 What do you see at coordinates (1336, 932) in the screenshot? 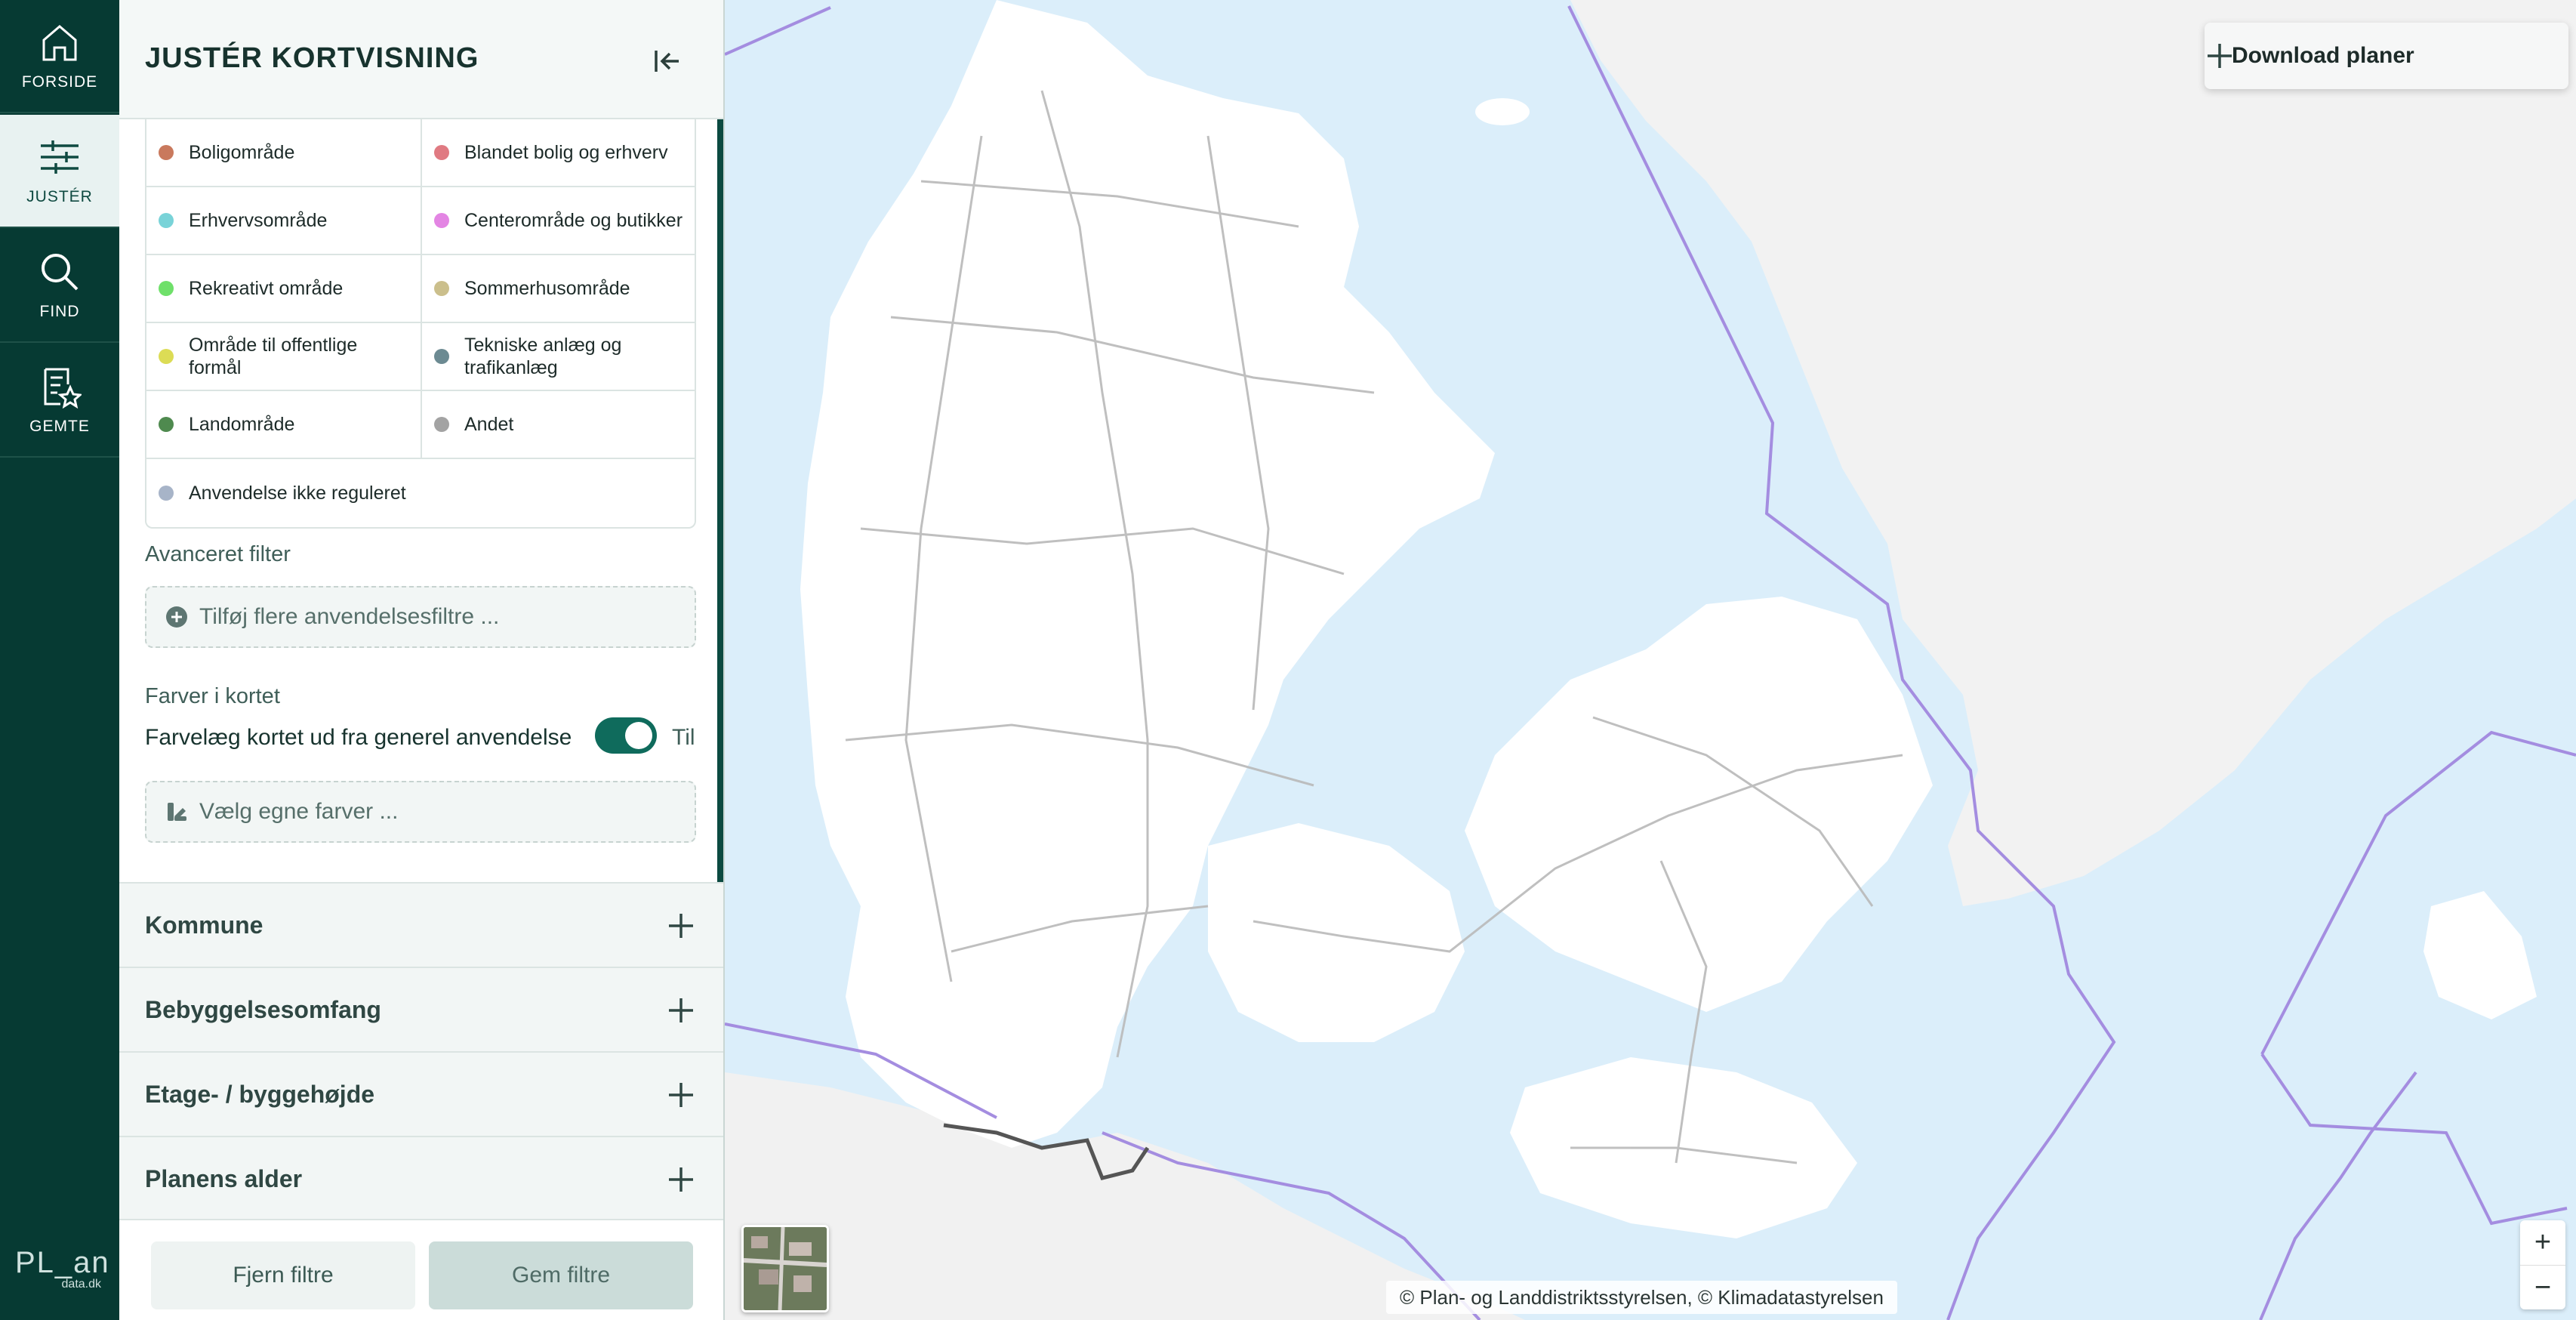
I see `land-funen` at bounding box center [1336, 932].